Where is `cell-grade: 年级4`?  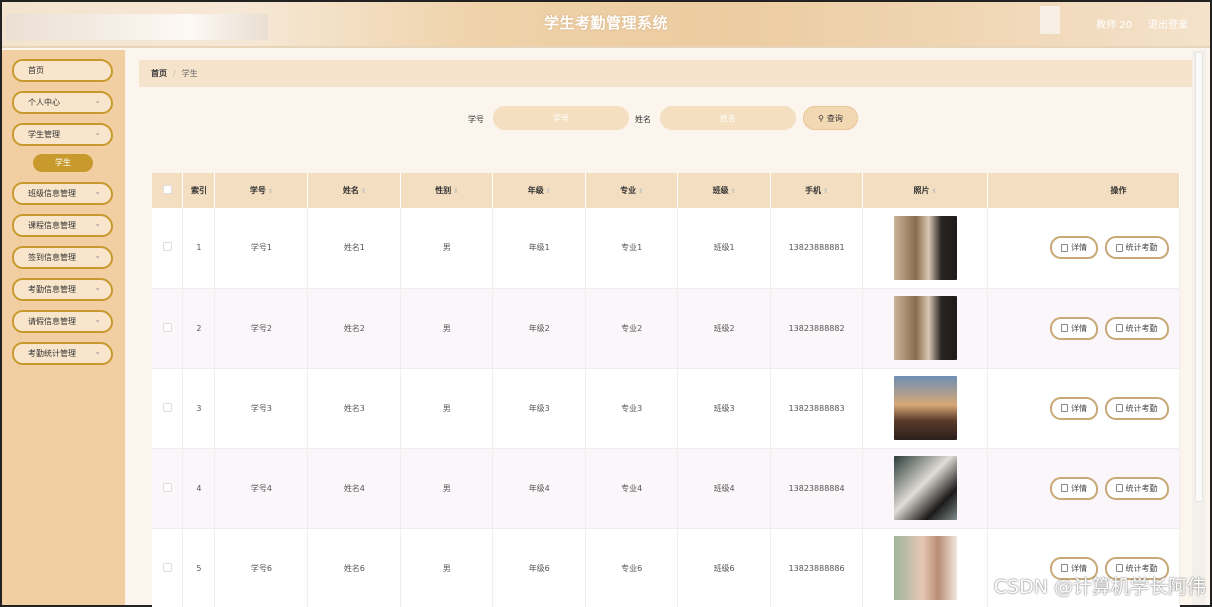
cell-grade: 年级4 is located at coordinates (539, 488).